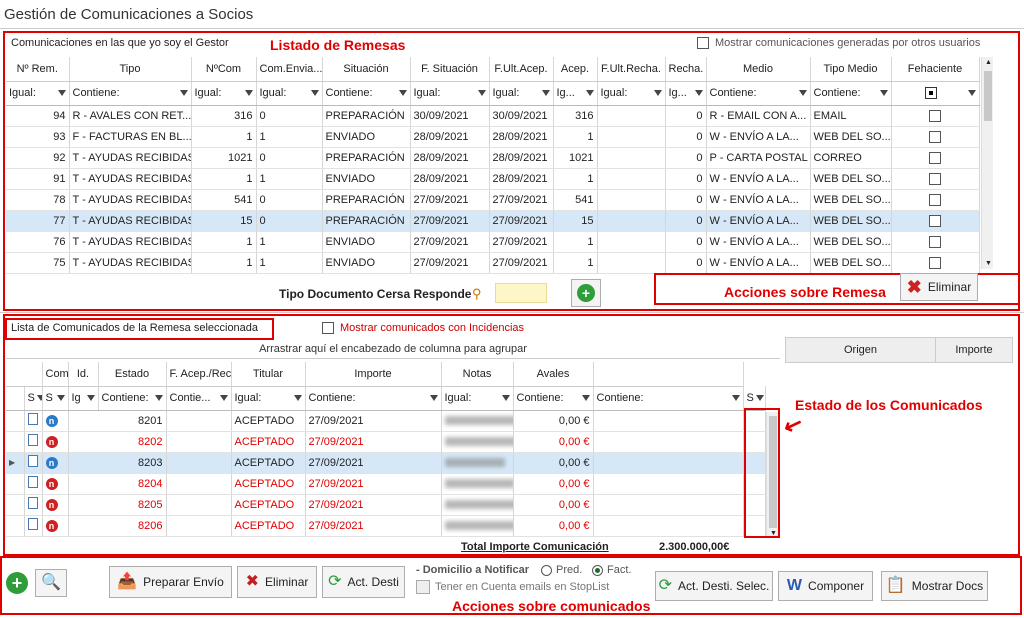 The height and width of the screenshot is (618, 1024). I want to click on comunicado-row: n 8204 ACEPTADO 27/09/2021 0,00 €, so click(386, 484).